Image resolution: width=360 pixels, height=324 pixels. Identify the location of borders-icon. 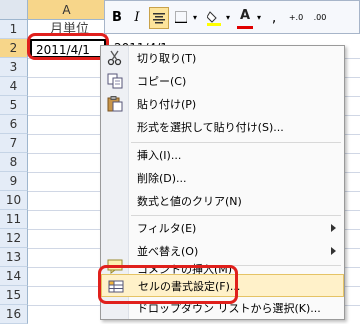
(181, 17).